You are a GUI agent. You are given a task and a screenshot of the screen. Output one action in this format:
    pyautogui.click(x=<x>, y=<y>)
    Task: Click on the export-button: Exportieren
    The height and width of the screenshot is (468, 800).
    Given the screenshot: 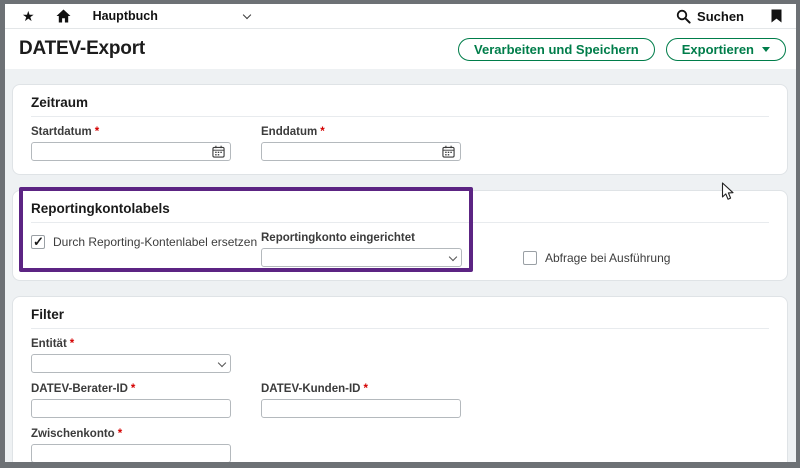 What is the action you would take?
    pyautogui.click(x=725, y=49)
    